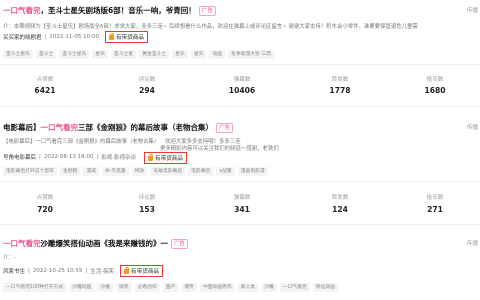  Describe the element at coordinates (123, 287) in the screenshot. I see `tag: 搞笑` at that location.